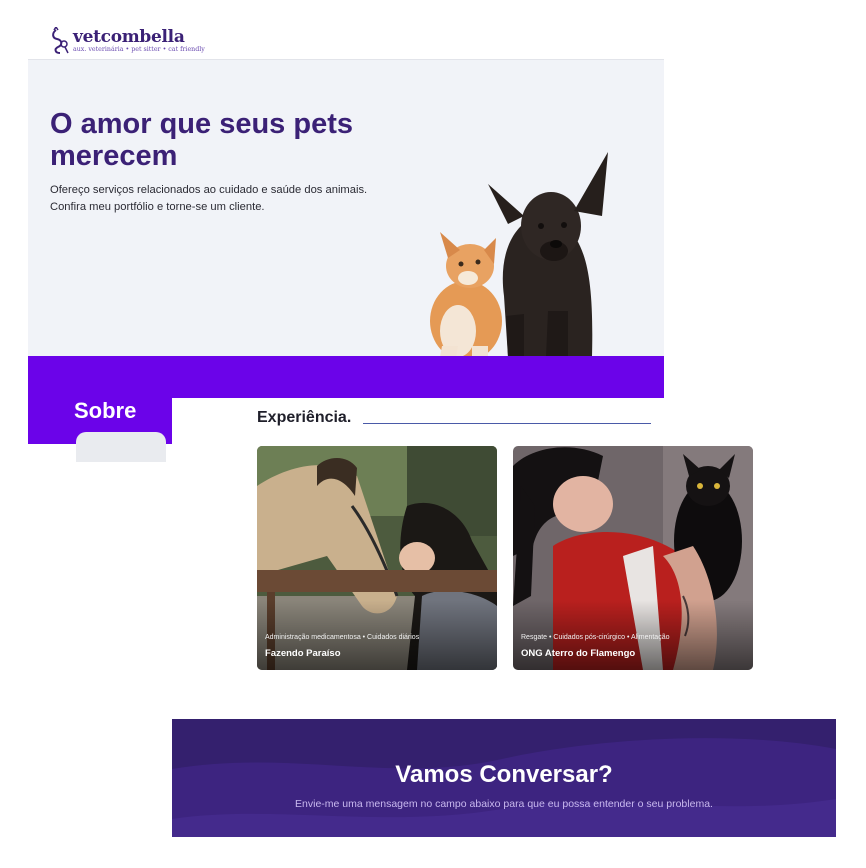 Image resolution: width=866 pixels, height=868 pixels. What do you see at coordinates (129, 37) in the screenshot?
I see `brand-name: vetcombella` at bounding box center [129, 37].